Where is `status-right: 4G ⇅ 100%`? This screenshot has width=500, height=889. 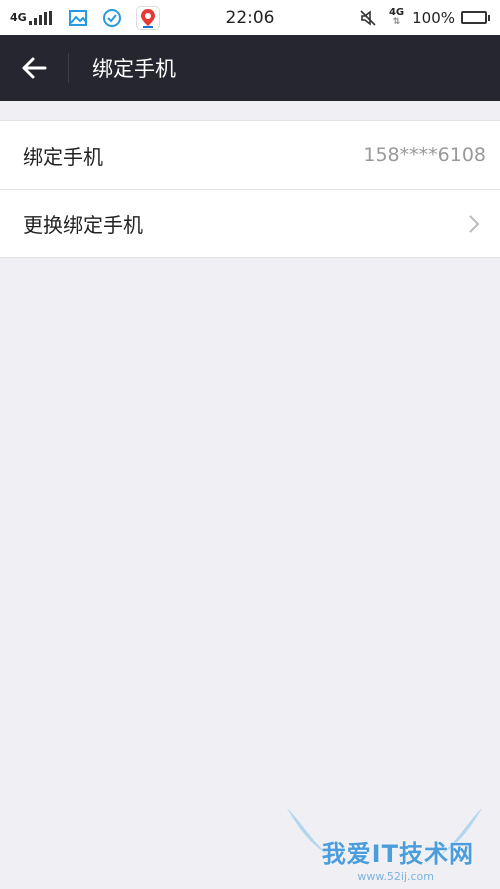 status-right: 4G ⇅ 100% is located at coordinates (424, 17).